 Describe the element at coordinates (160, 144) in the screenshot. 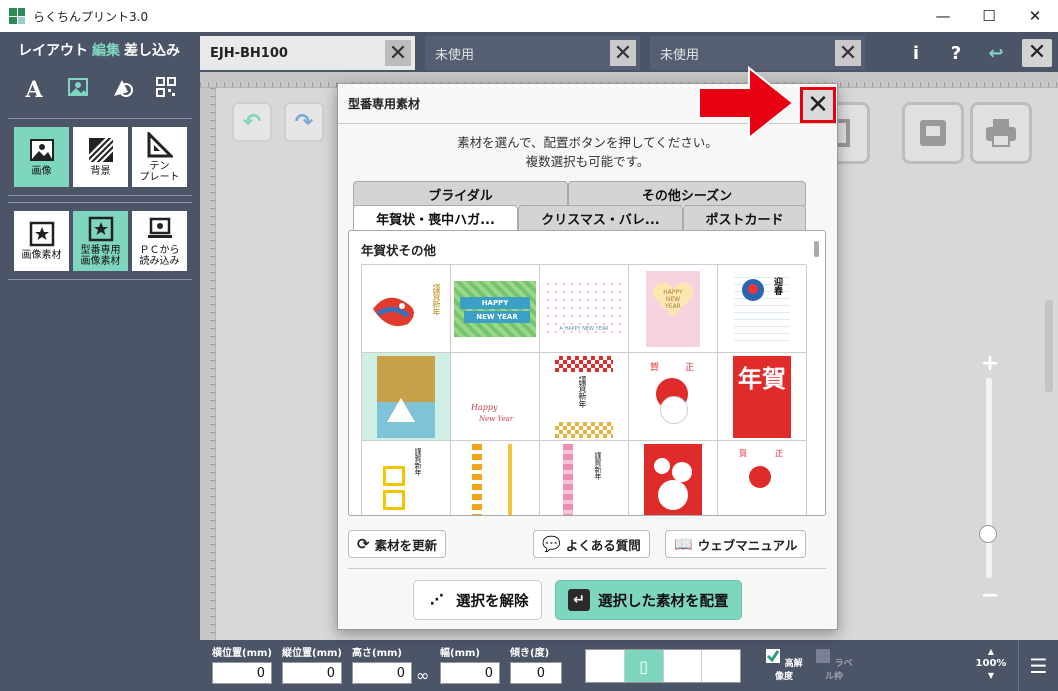

I see `set-square-icon` at that location.